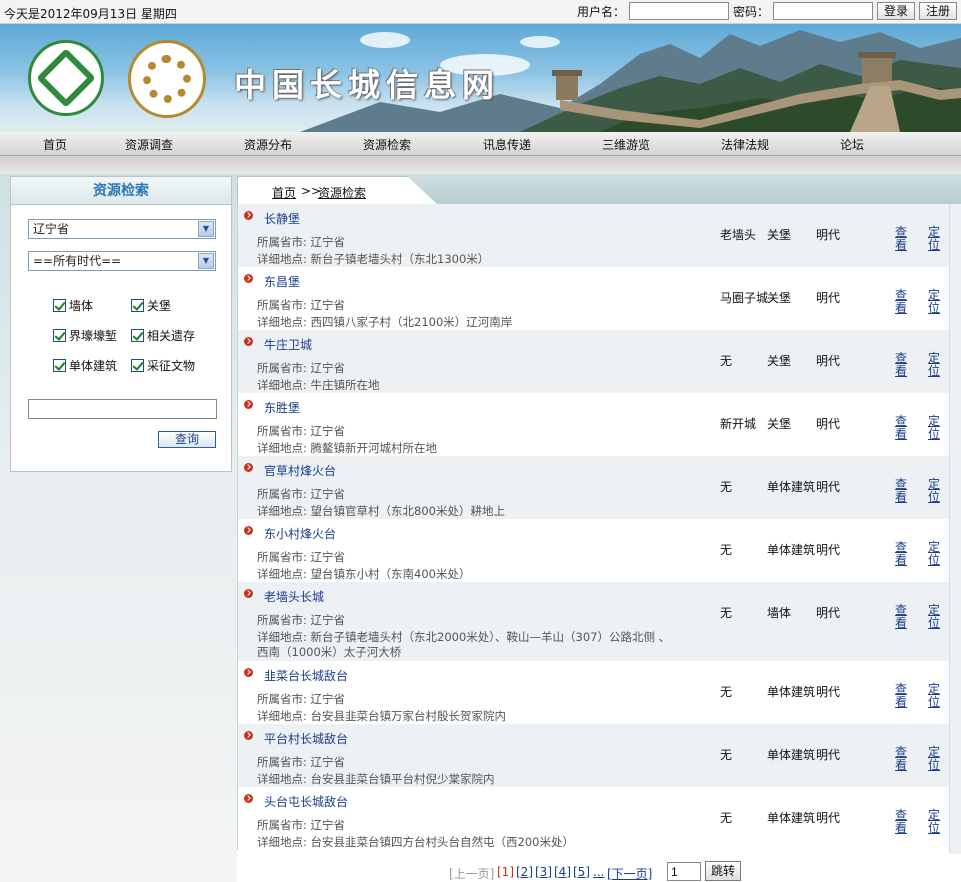  What do you see at coordinates (159, 306) in the screenshot?
I see `checkbox-label: 关堡` at bounding box center [159, 306].